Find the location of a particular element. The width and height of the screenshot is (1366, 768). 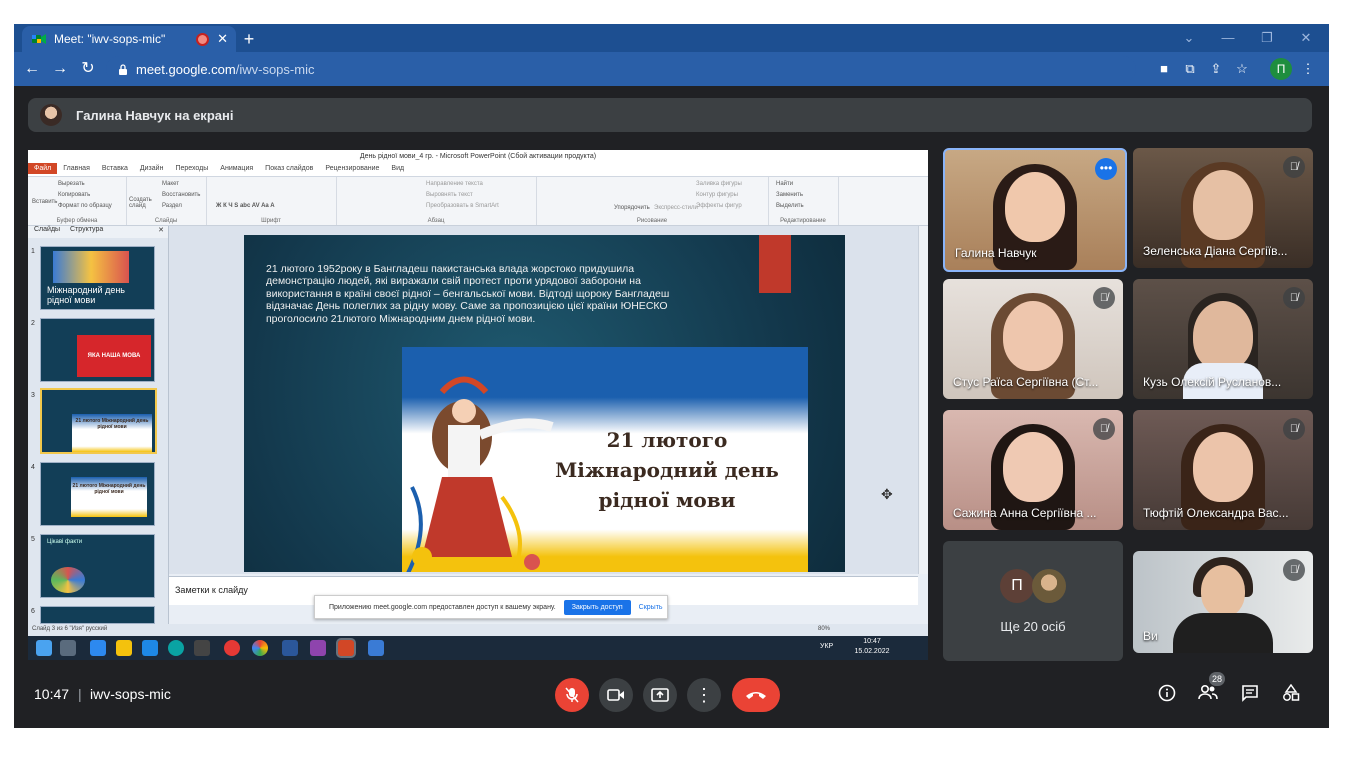

share-icon: ⇪ is located at coordinates (1216, 69).